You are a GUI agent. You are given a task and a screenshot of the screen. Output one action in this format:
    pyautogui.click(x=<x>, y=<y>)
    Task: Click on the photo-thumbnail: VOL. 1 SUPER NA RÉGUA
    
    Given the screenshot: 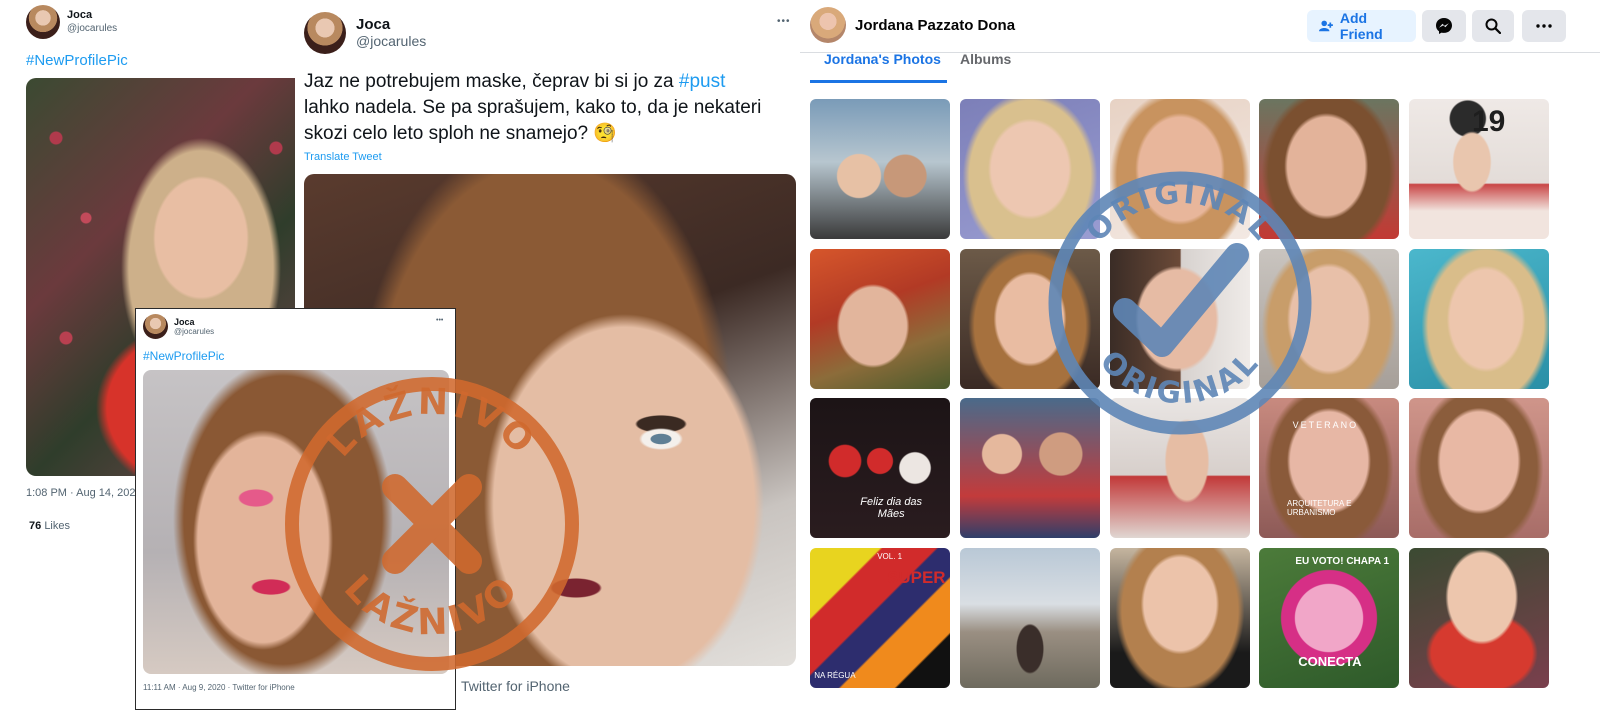 What is the action you would take?
    pyautogui.click(x=880, y=618)
    